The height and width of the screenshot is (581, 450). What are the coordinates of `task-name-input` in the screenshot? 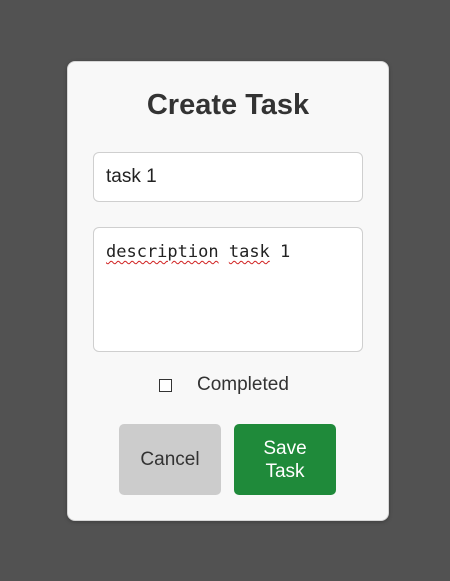 It's located at (228, 177).